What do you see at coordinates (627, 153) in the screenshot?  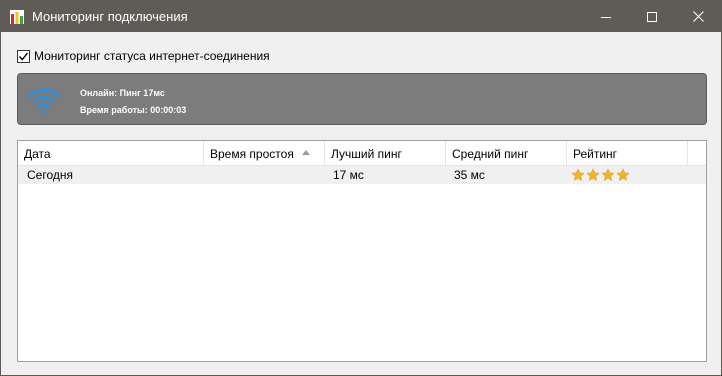 I see `column-header-rating: Рейтинг` at bounding box center [627, 153].